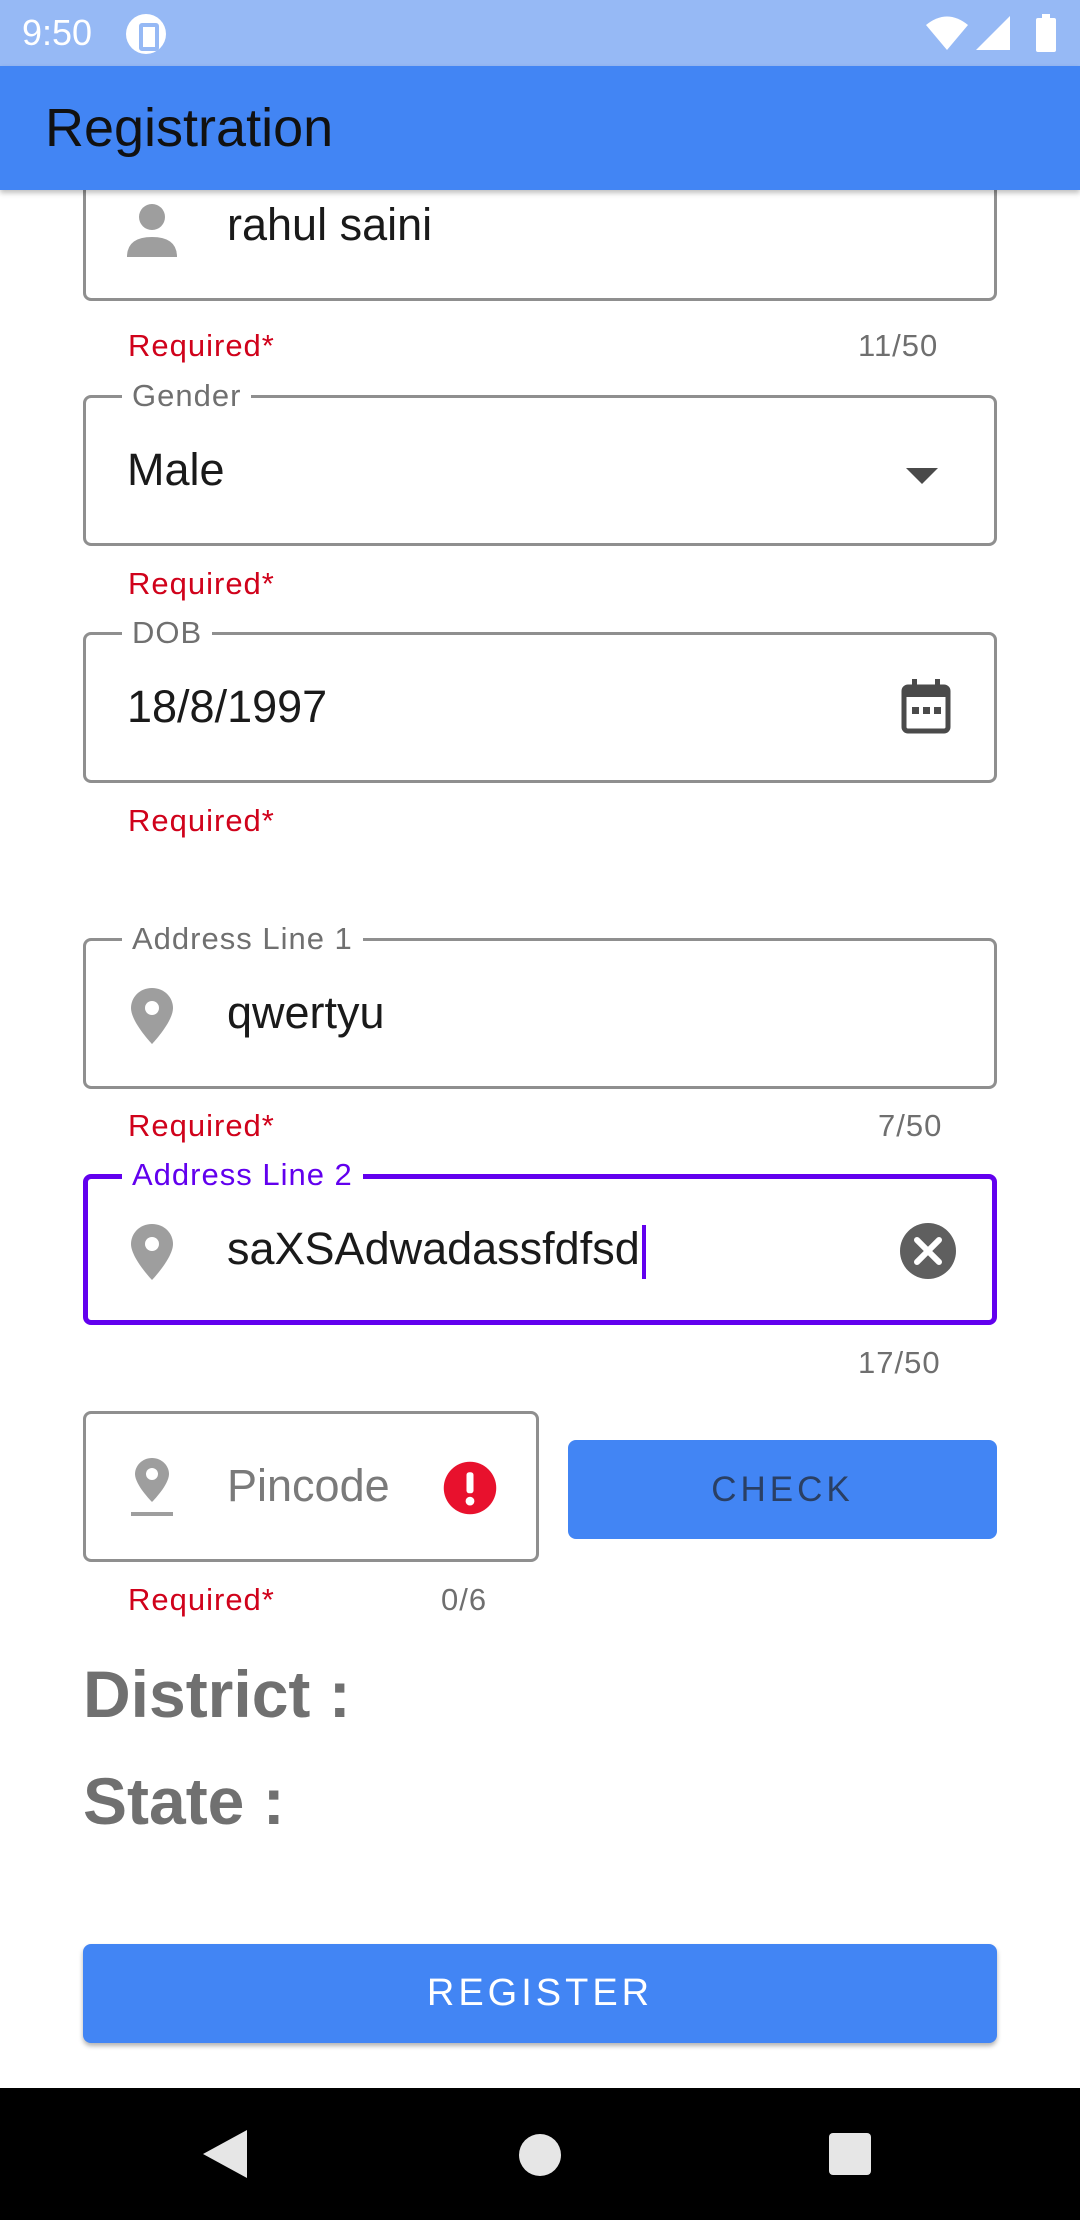 This screenshot has width=1080, height=2220. Describe the element at coordinates (947, 33) in the screenshot. I see `wifi-icon` at that location.